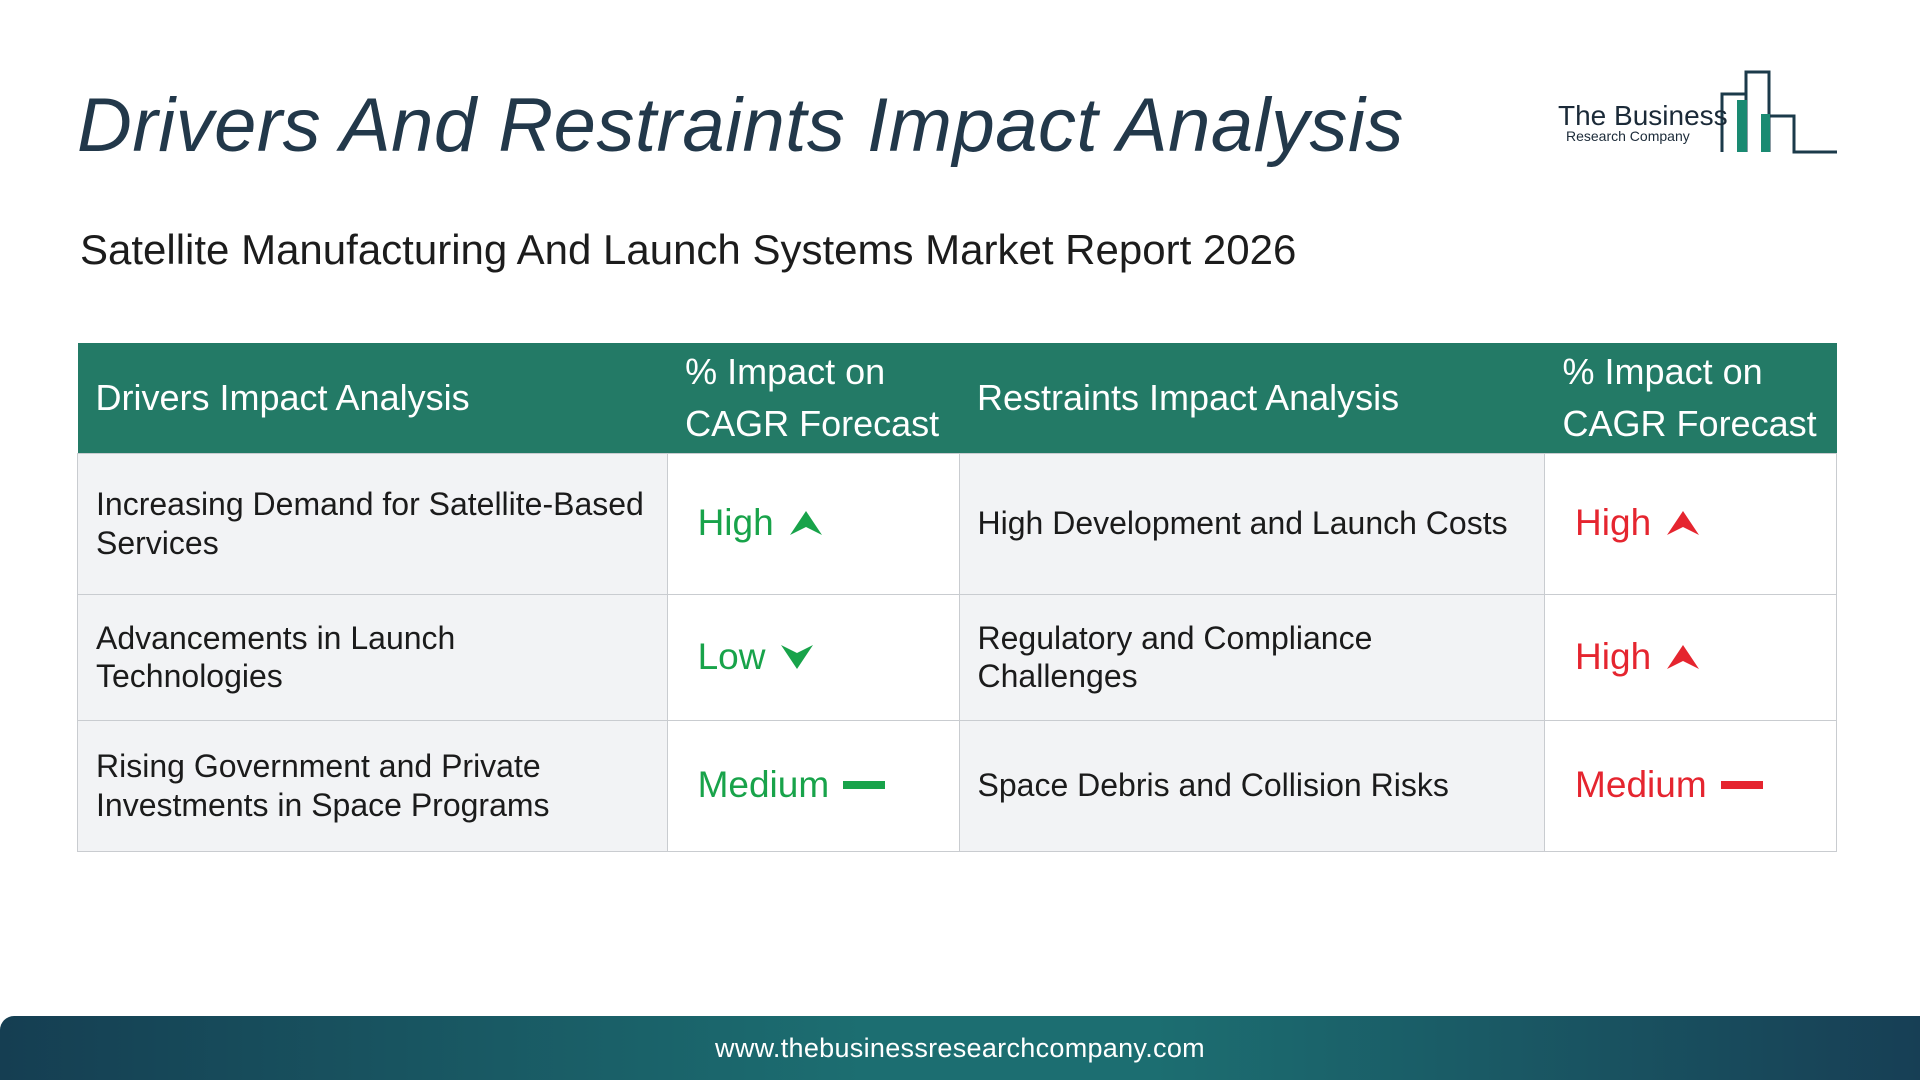 The width and height of the screenshot is (1920, 1080). Describe the element at coordinates (1695, 111) in the screenshot. I see `company-logo: The Business Research Company` at that location.